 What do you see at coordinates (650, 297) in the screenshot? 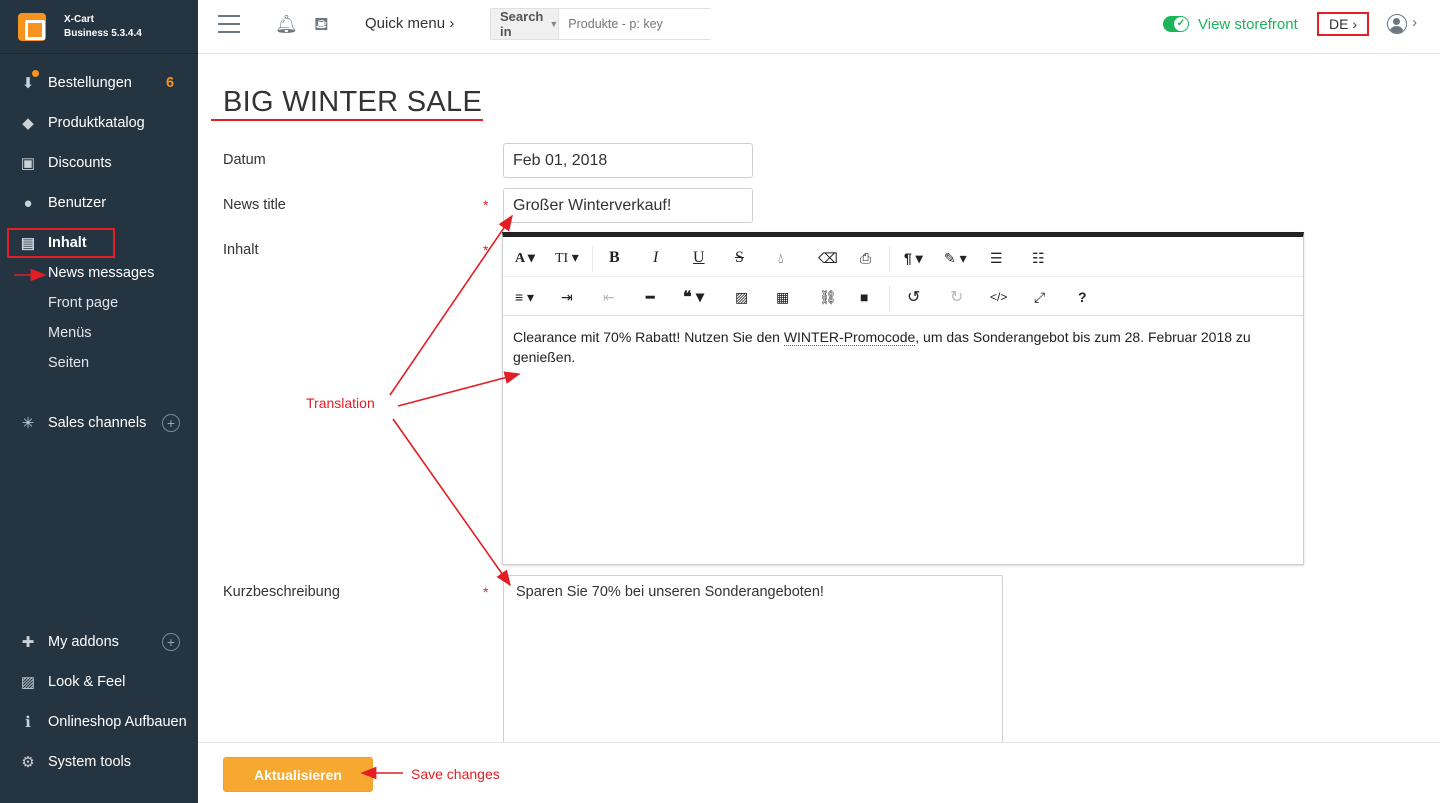
I see `horizontal-rule-icon: ━` at bounding box center [650, 297].